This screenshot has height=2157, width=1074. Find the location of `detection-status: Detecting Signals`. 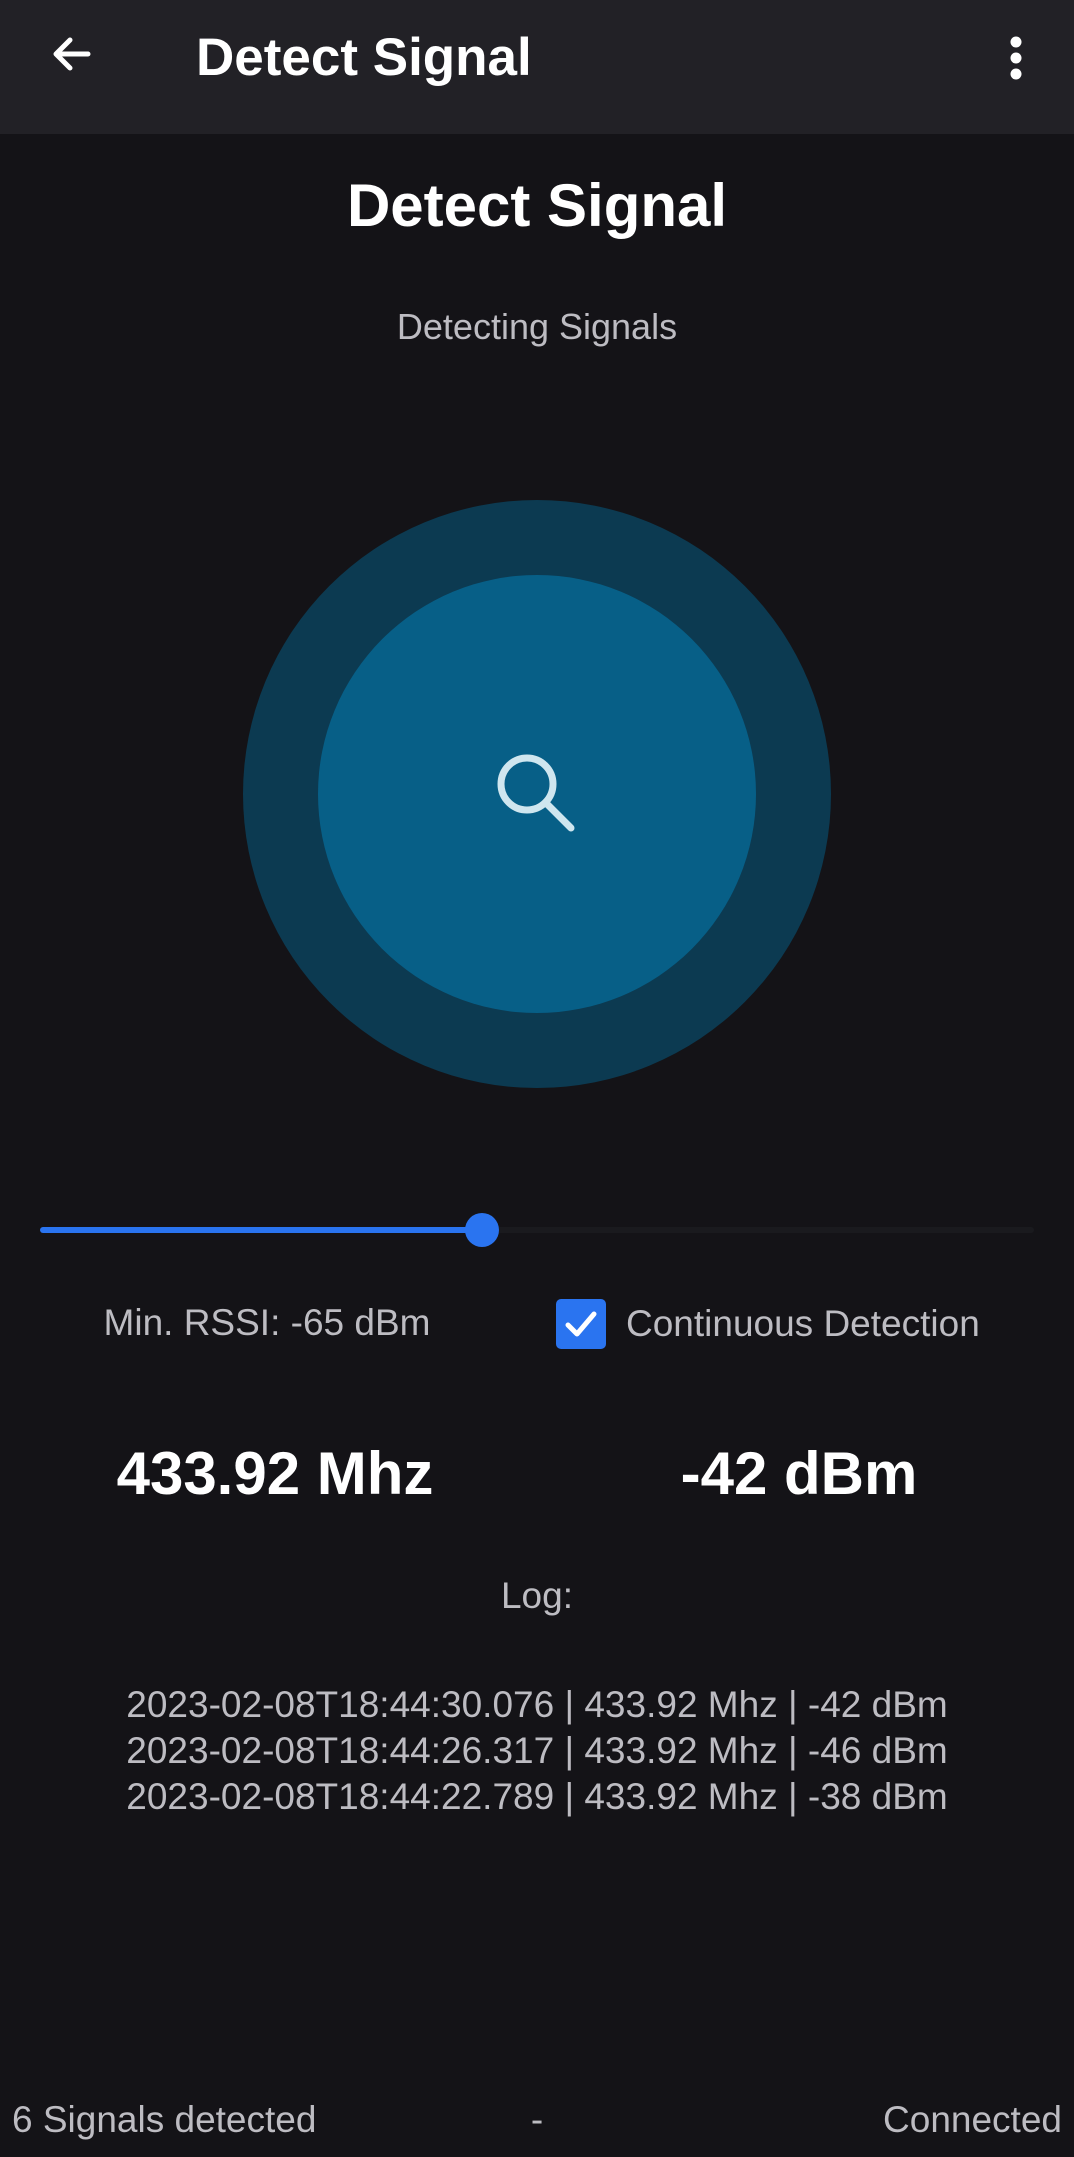

detection-status: Detecting Signals is located at coordinates (537, 326).